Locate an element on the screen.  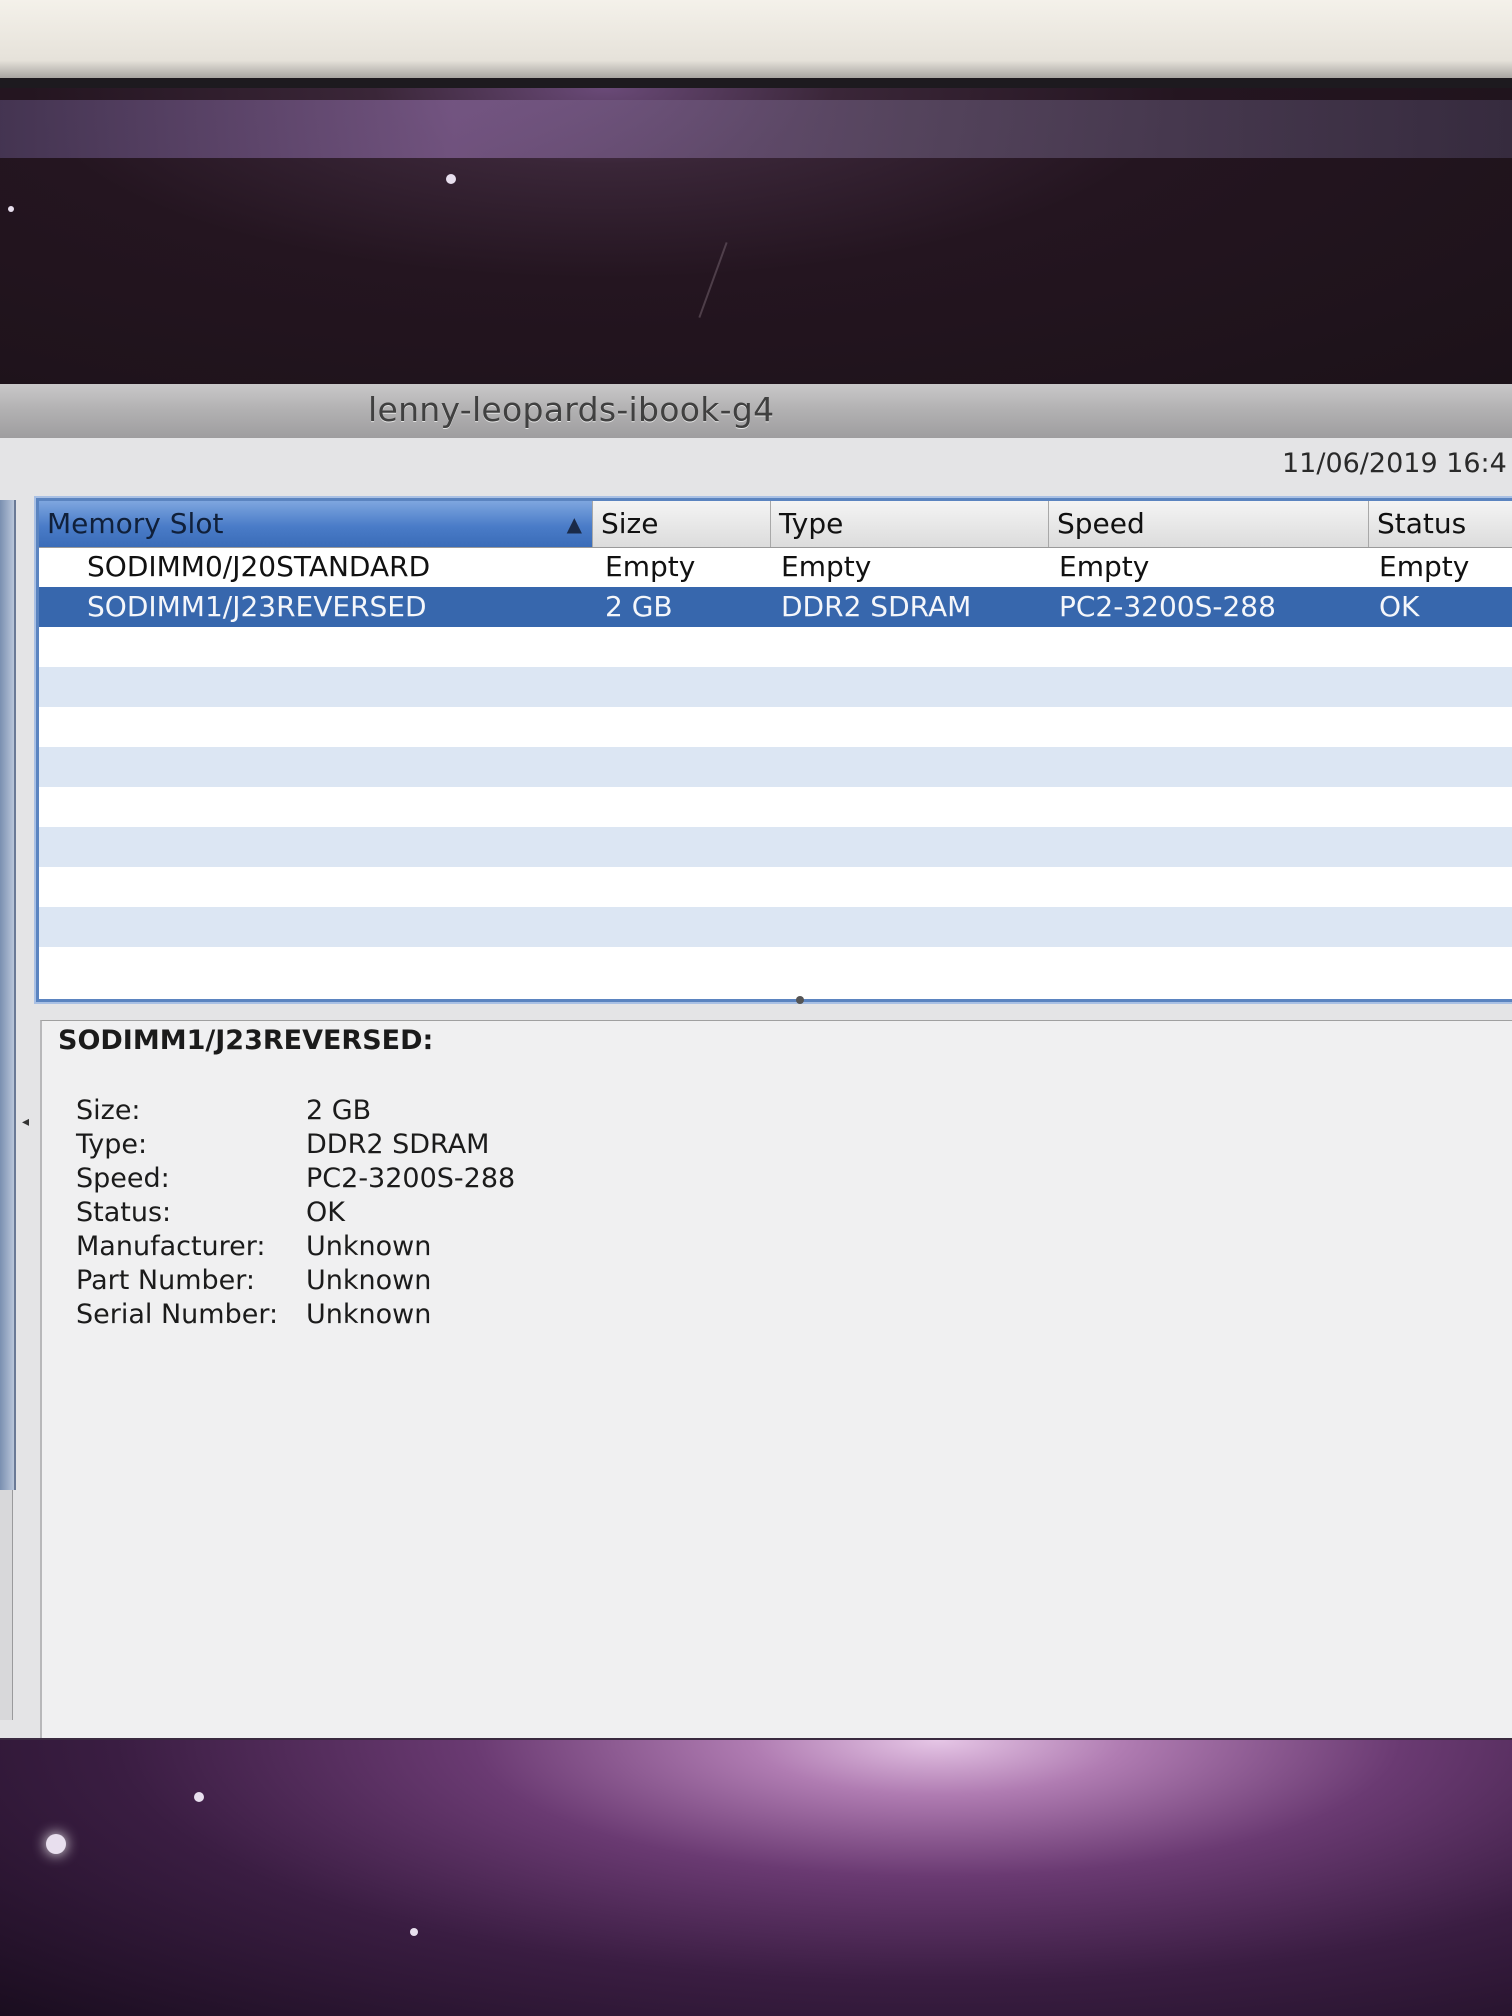
desktop-glow is located at coordinates (756, 129).